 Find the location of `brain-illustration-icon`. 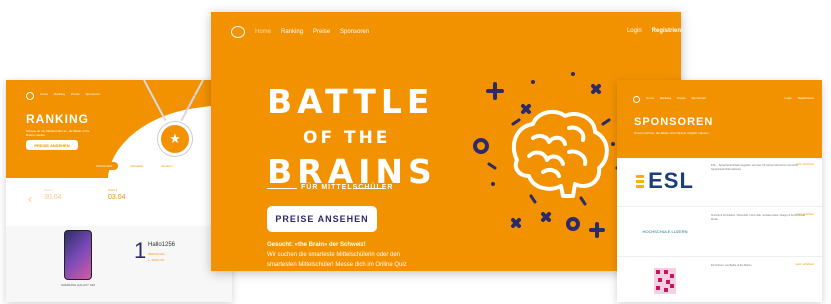

brain-illustration-icon is located at coordinates (552, 155).